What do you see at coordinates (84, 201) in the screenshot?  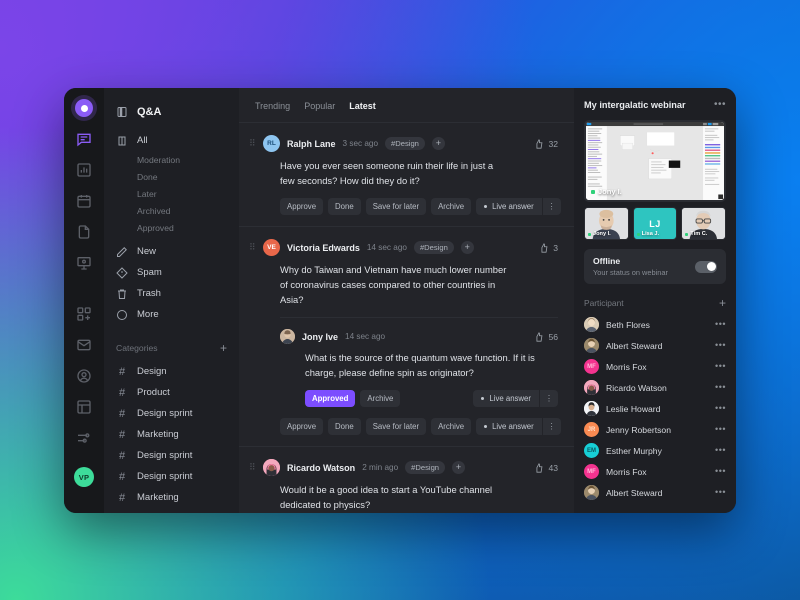 I see `calendar-icon` at bounding box center [84, 201].